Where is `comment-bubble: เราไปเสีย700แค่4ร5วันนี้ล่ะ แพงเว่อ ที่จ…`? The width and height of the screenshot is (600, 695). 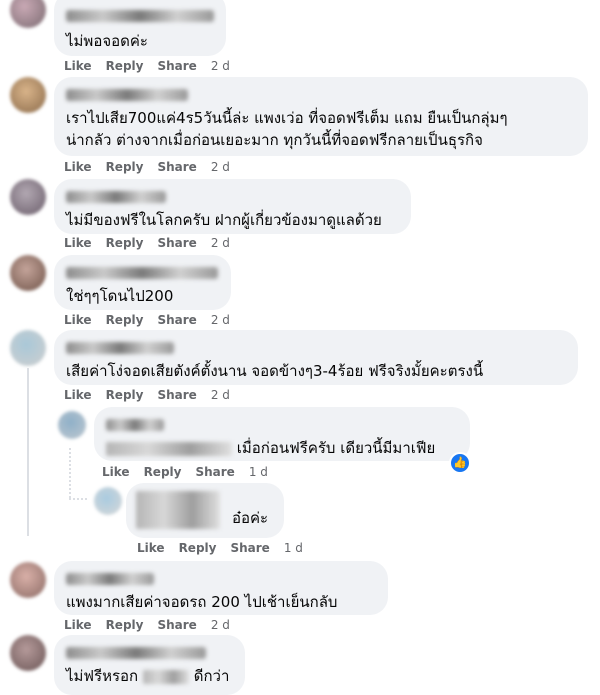
comment-bubble: เราไปเสีย700แค่4ร5วันนี้ล่ะ แพงเว่อ ที่จ… is located at coordinates (321, 116).